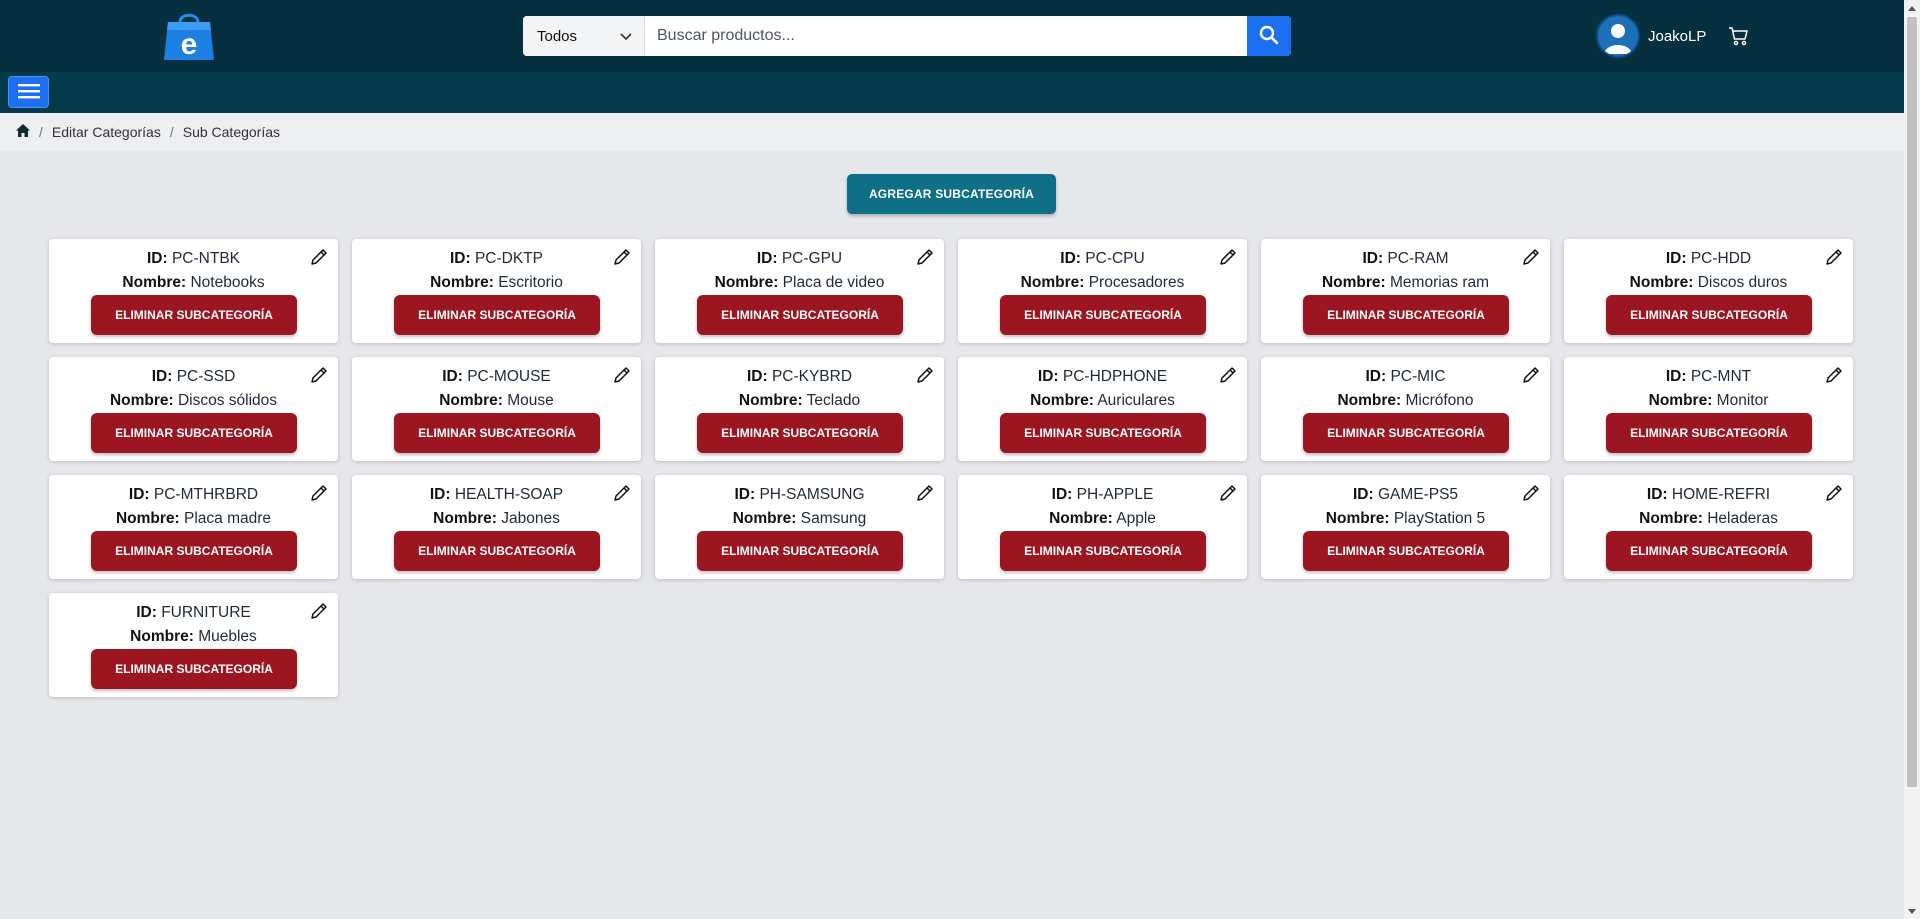 Image resolution: width=1920 pixels, height=919 pixels. What do you see at coordinates (1739, 36) in the screenshot?
I see `cart-icon` at bounding box center [1739, 36].